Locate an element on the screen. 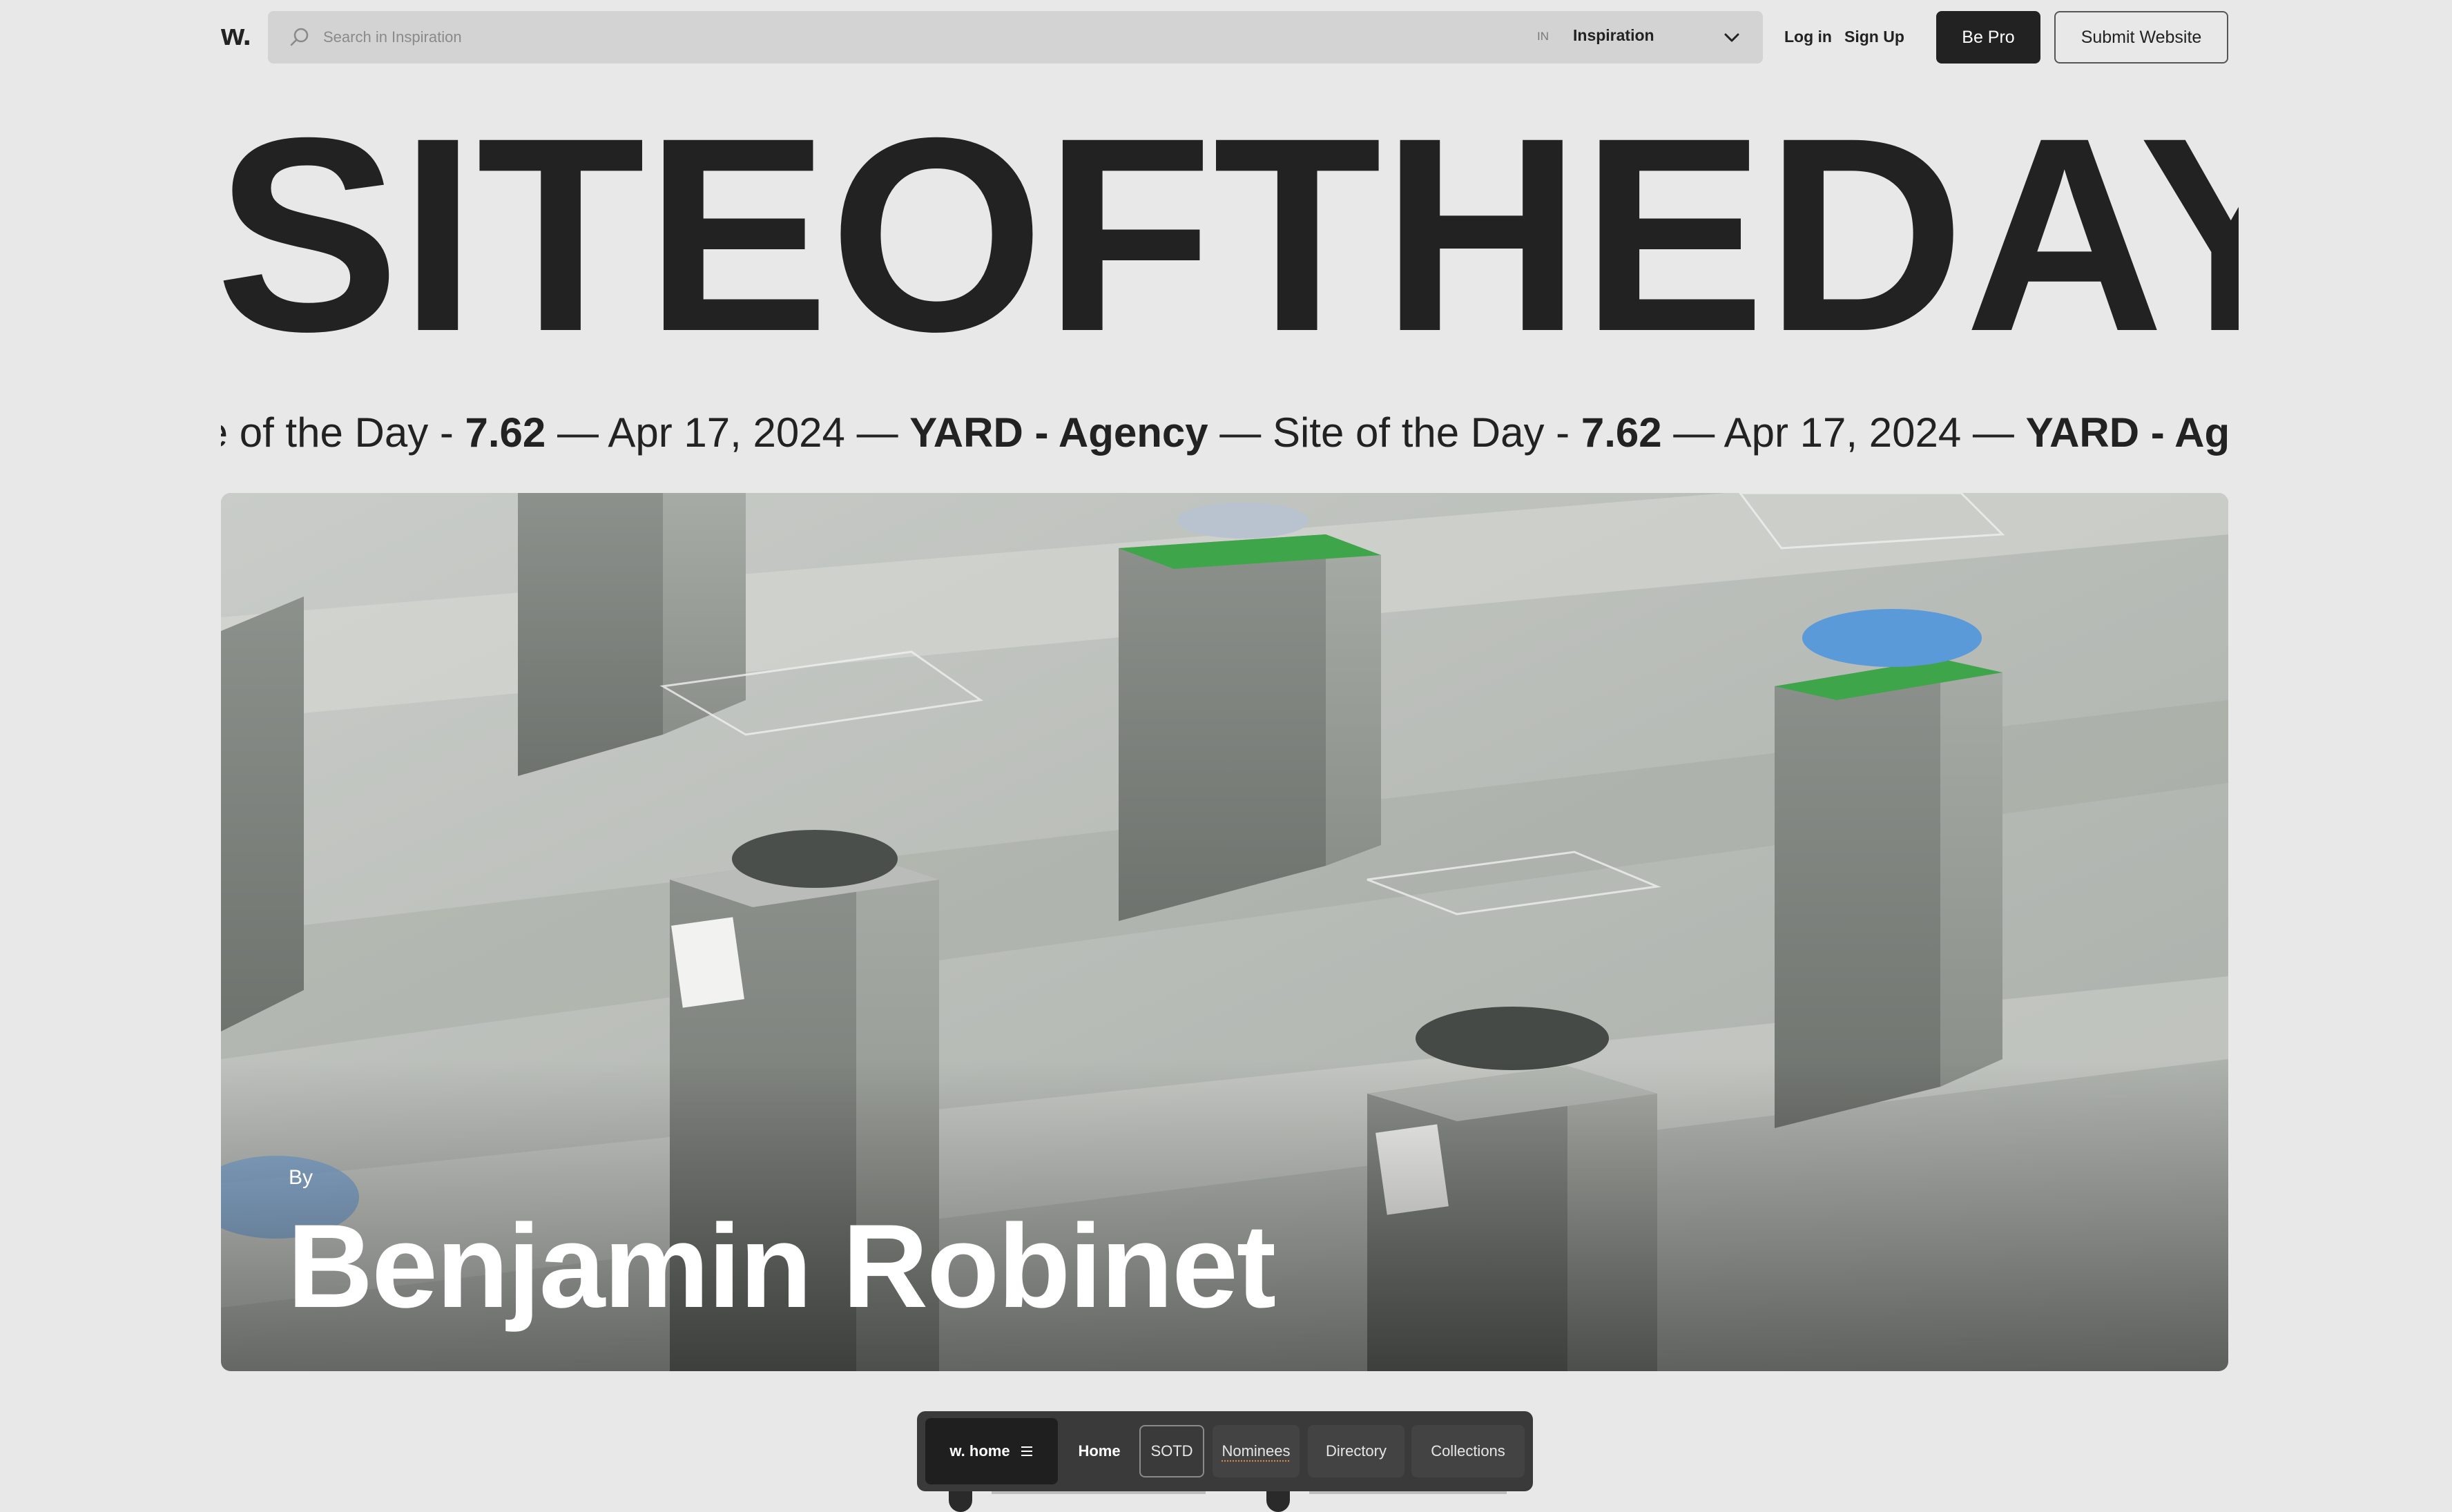  search-bar: IN Inspiration is located at coordinates (1016, 37).